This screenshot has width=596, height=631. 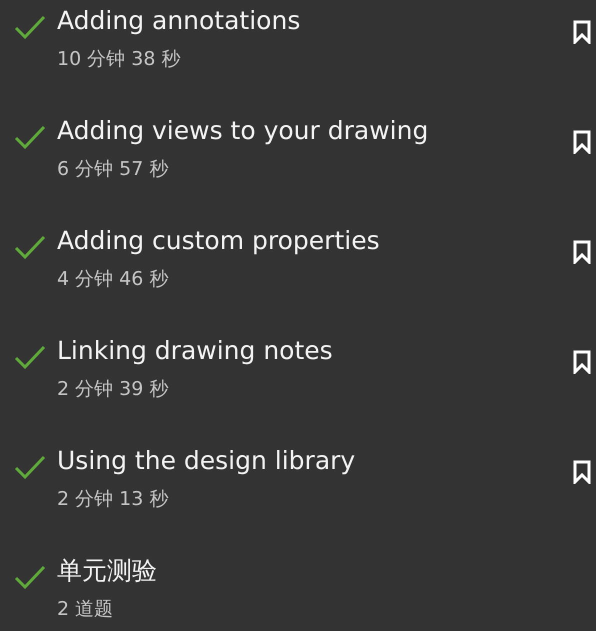 What do you see at coordinates (112, 279) in the screenshot?
I see `lesson-duration: 4 分钟 46 秒` at bounding box center [112, 279].